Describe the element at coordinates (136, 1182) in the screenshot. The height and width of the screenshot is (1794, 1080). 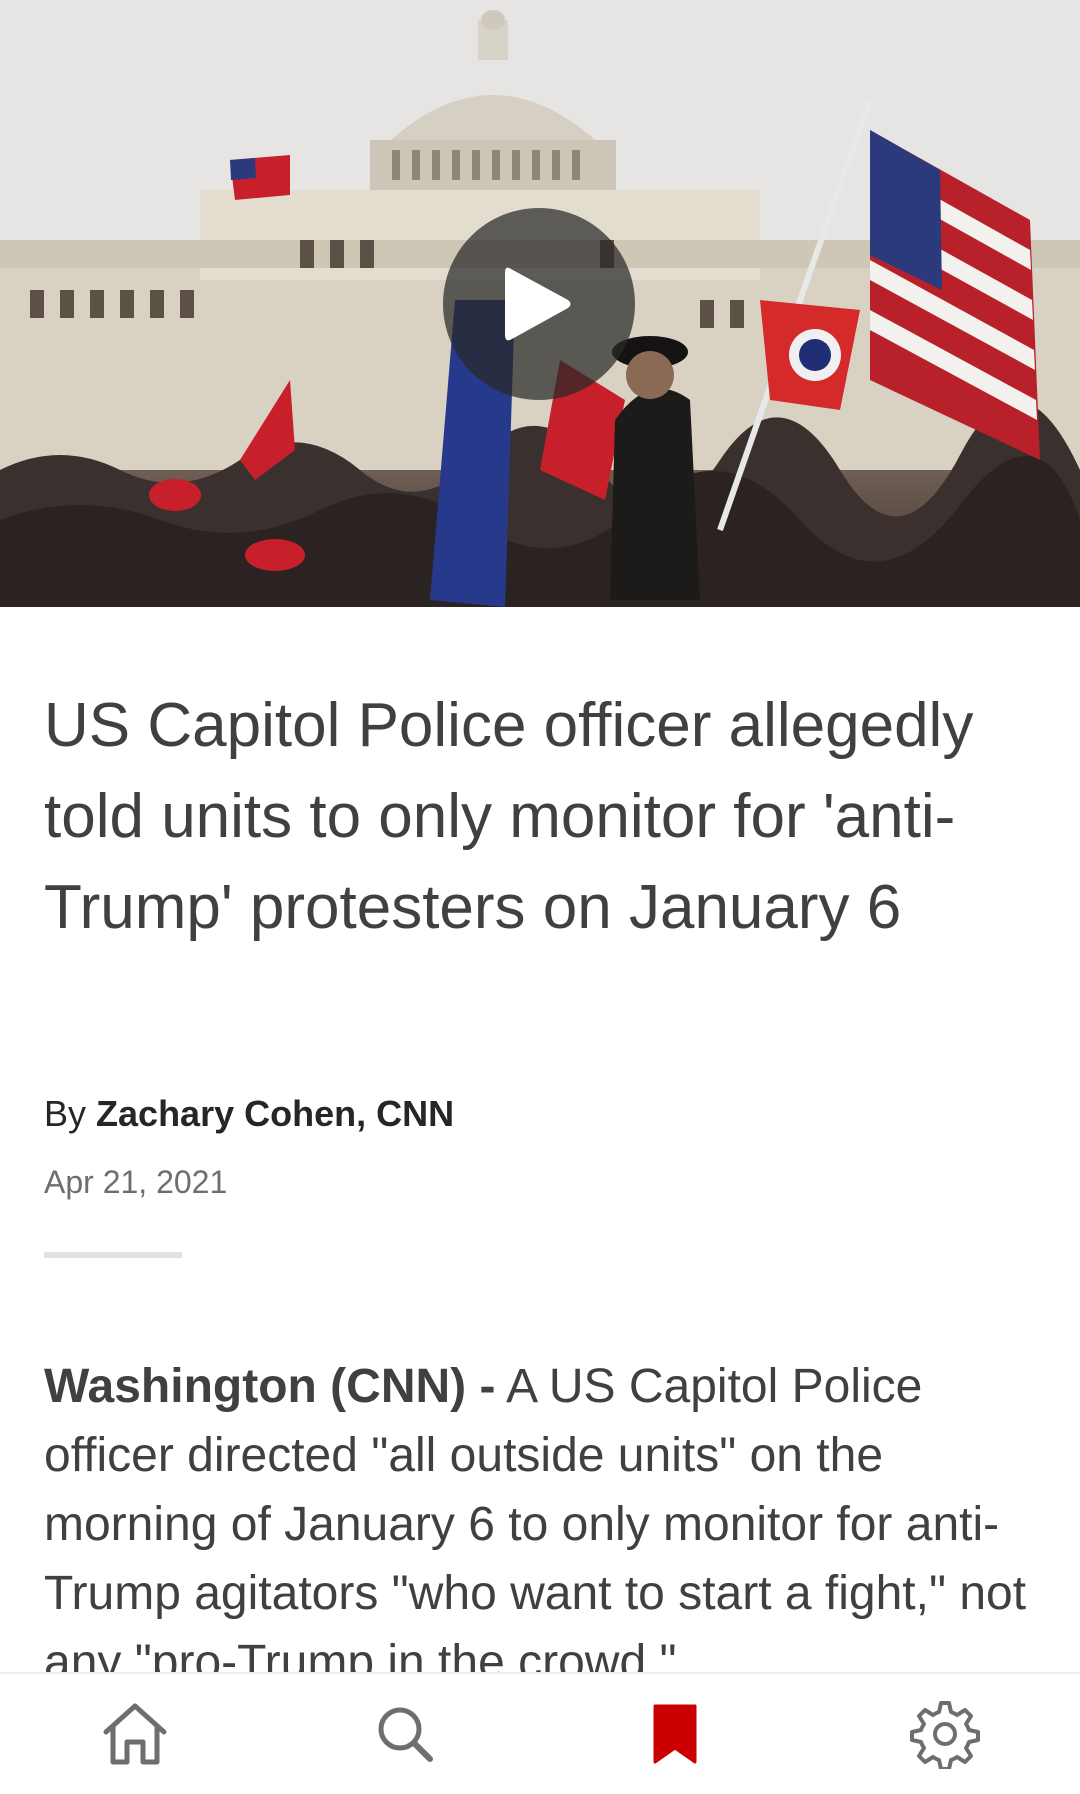
I see `publish-date: Apr 21, 2021` at that location.